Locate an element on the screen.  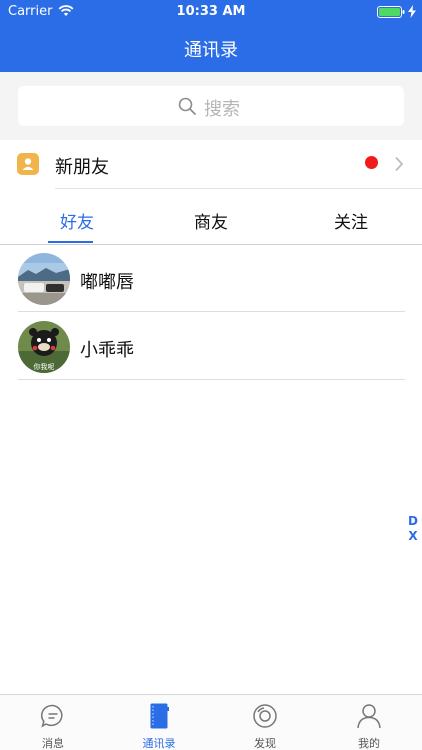
compass-icon is located at coordinates (265, 716).